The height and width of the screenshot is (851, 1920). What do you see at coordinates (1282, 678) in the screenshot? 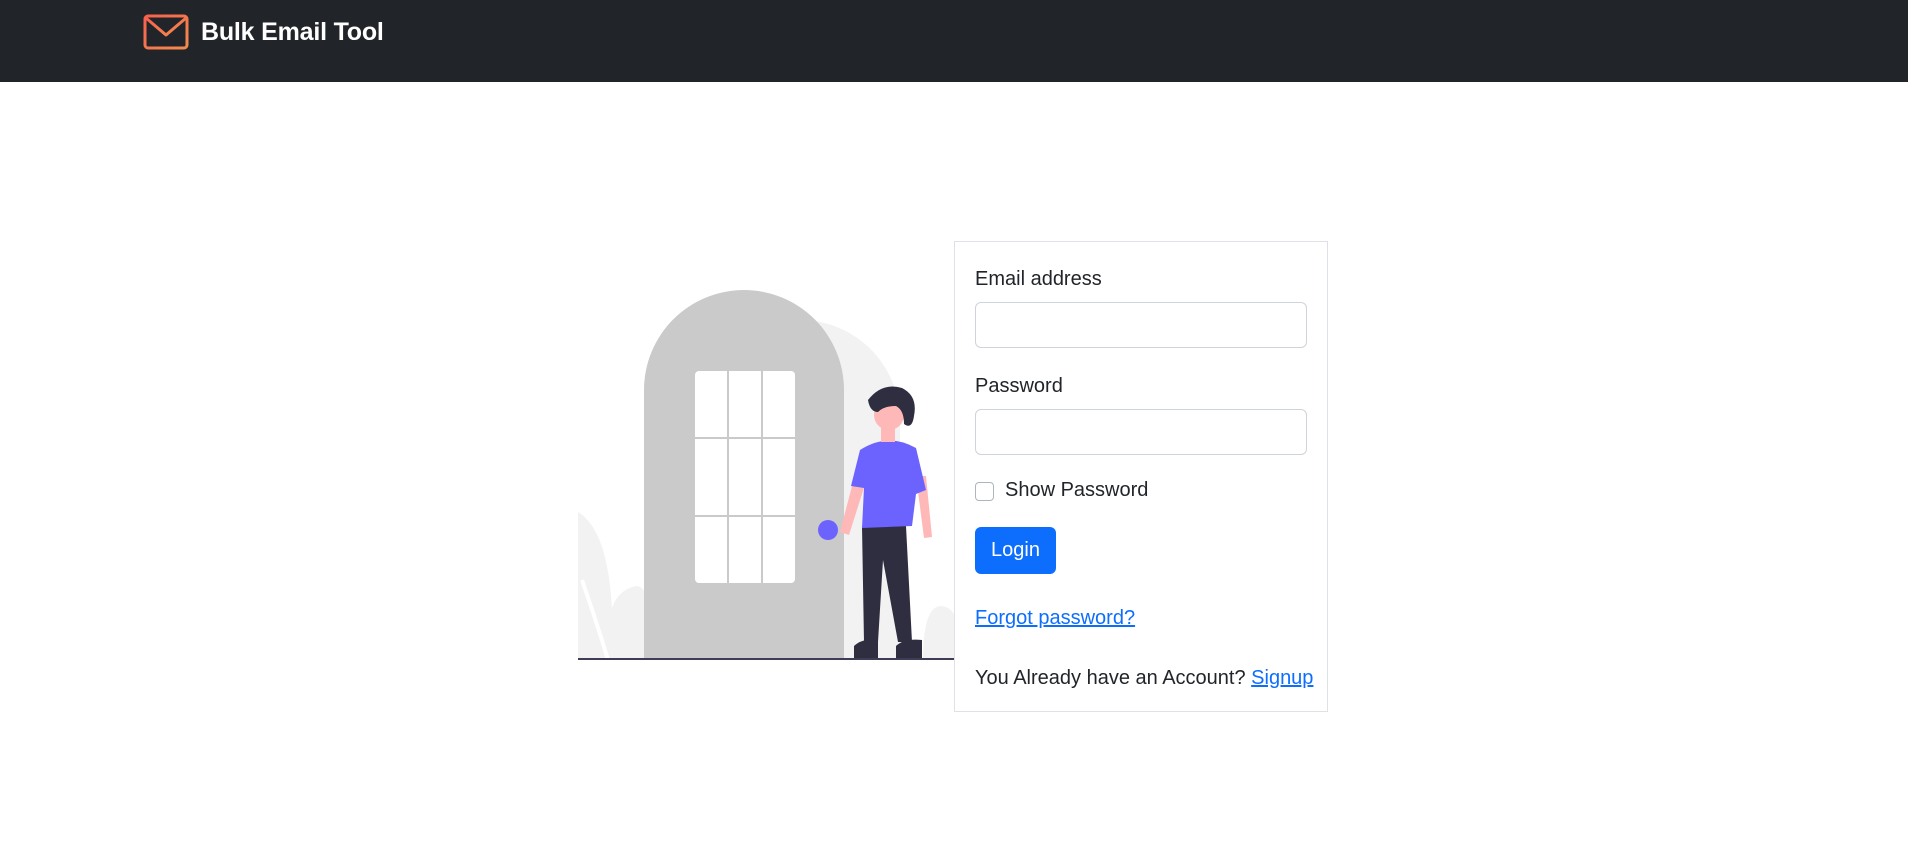
I see `signup-link: Signup` at bounding box center [1282, 678].